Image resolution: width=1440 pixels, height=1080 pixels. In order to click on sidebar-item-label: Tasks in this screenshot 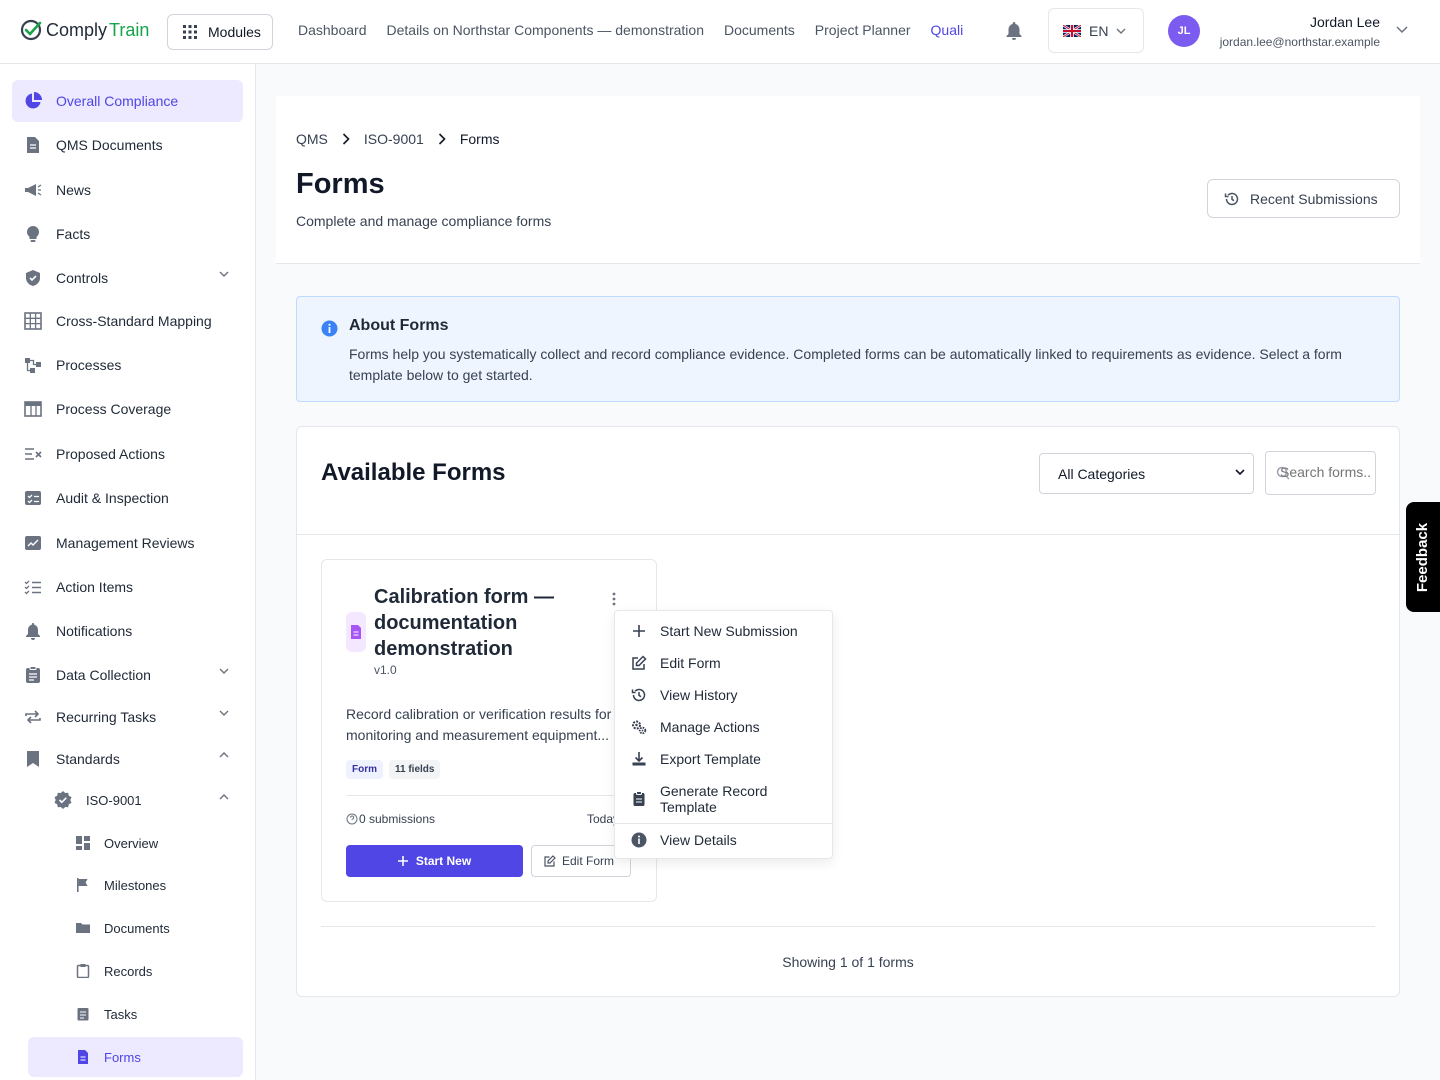, I will do `click(121, 1014)`.